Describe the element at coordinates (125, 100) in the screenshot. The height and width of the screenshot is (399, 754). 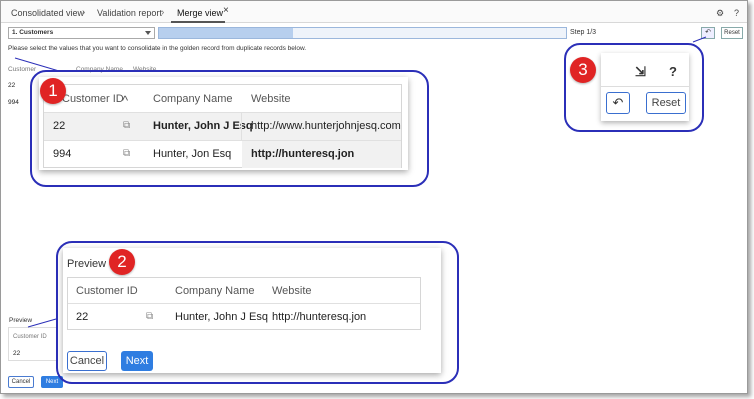
I see `sort-ascending-icon: ^` at that location.